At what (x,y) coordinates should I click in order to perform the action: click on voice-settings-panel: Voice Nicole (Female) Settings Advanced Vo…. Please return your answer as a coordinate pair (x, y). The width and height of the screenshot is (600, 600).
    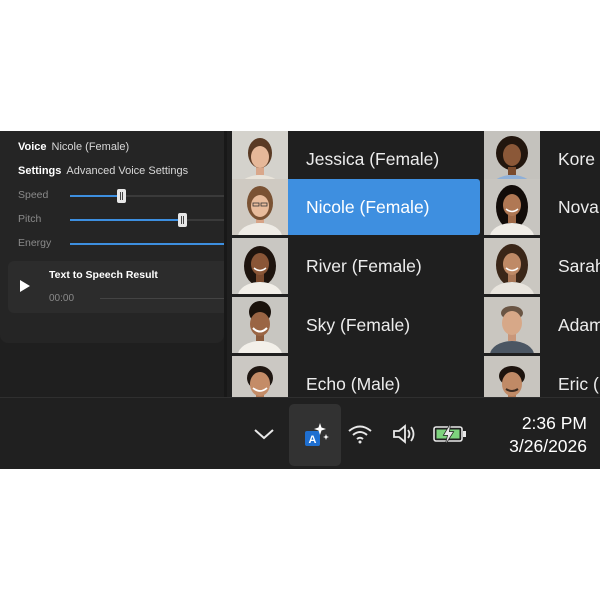
    Looking at the image, I should click on (112, 237).